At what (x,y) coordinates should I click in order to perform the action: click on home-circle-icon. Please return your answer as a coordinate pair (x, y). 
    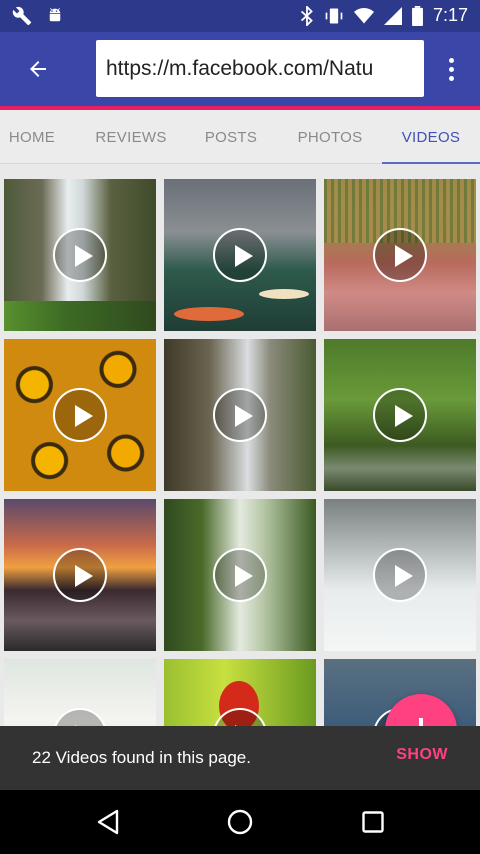
    Looking at the image, I should click on (240, 822).